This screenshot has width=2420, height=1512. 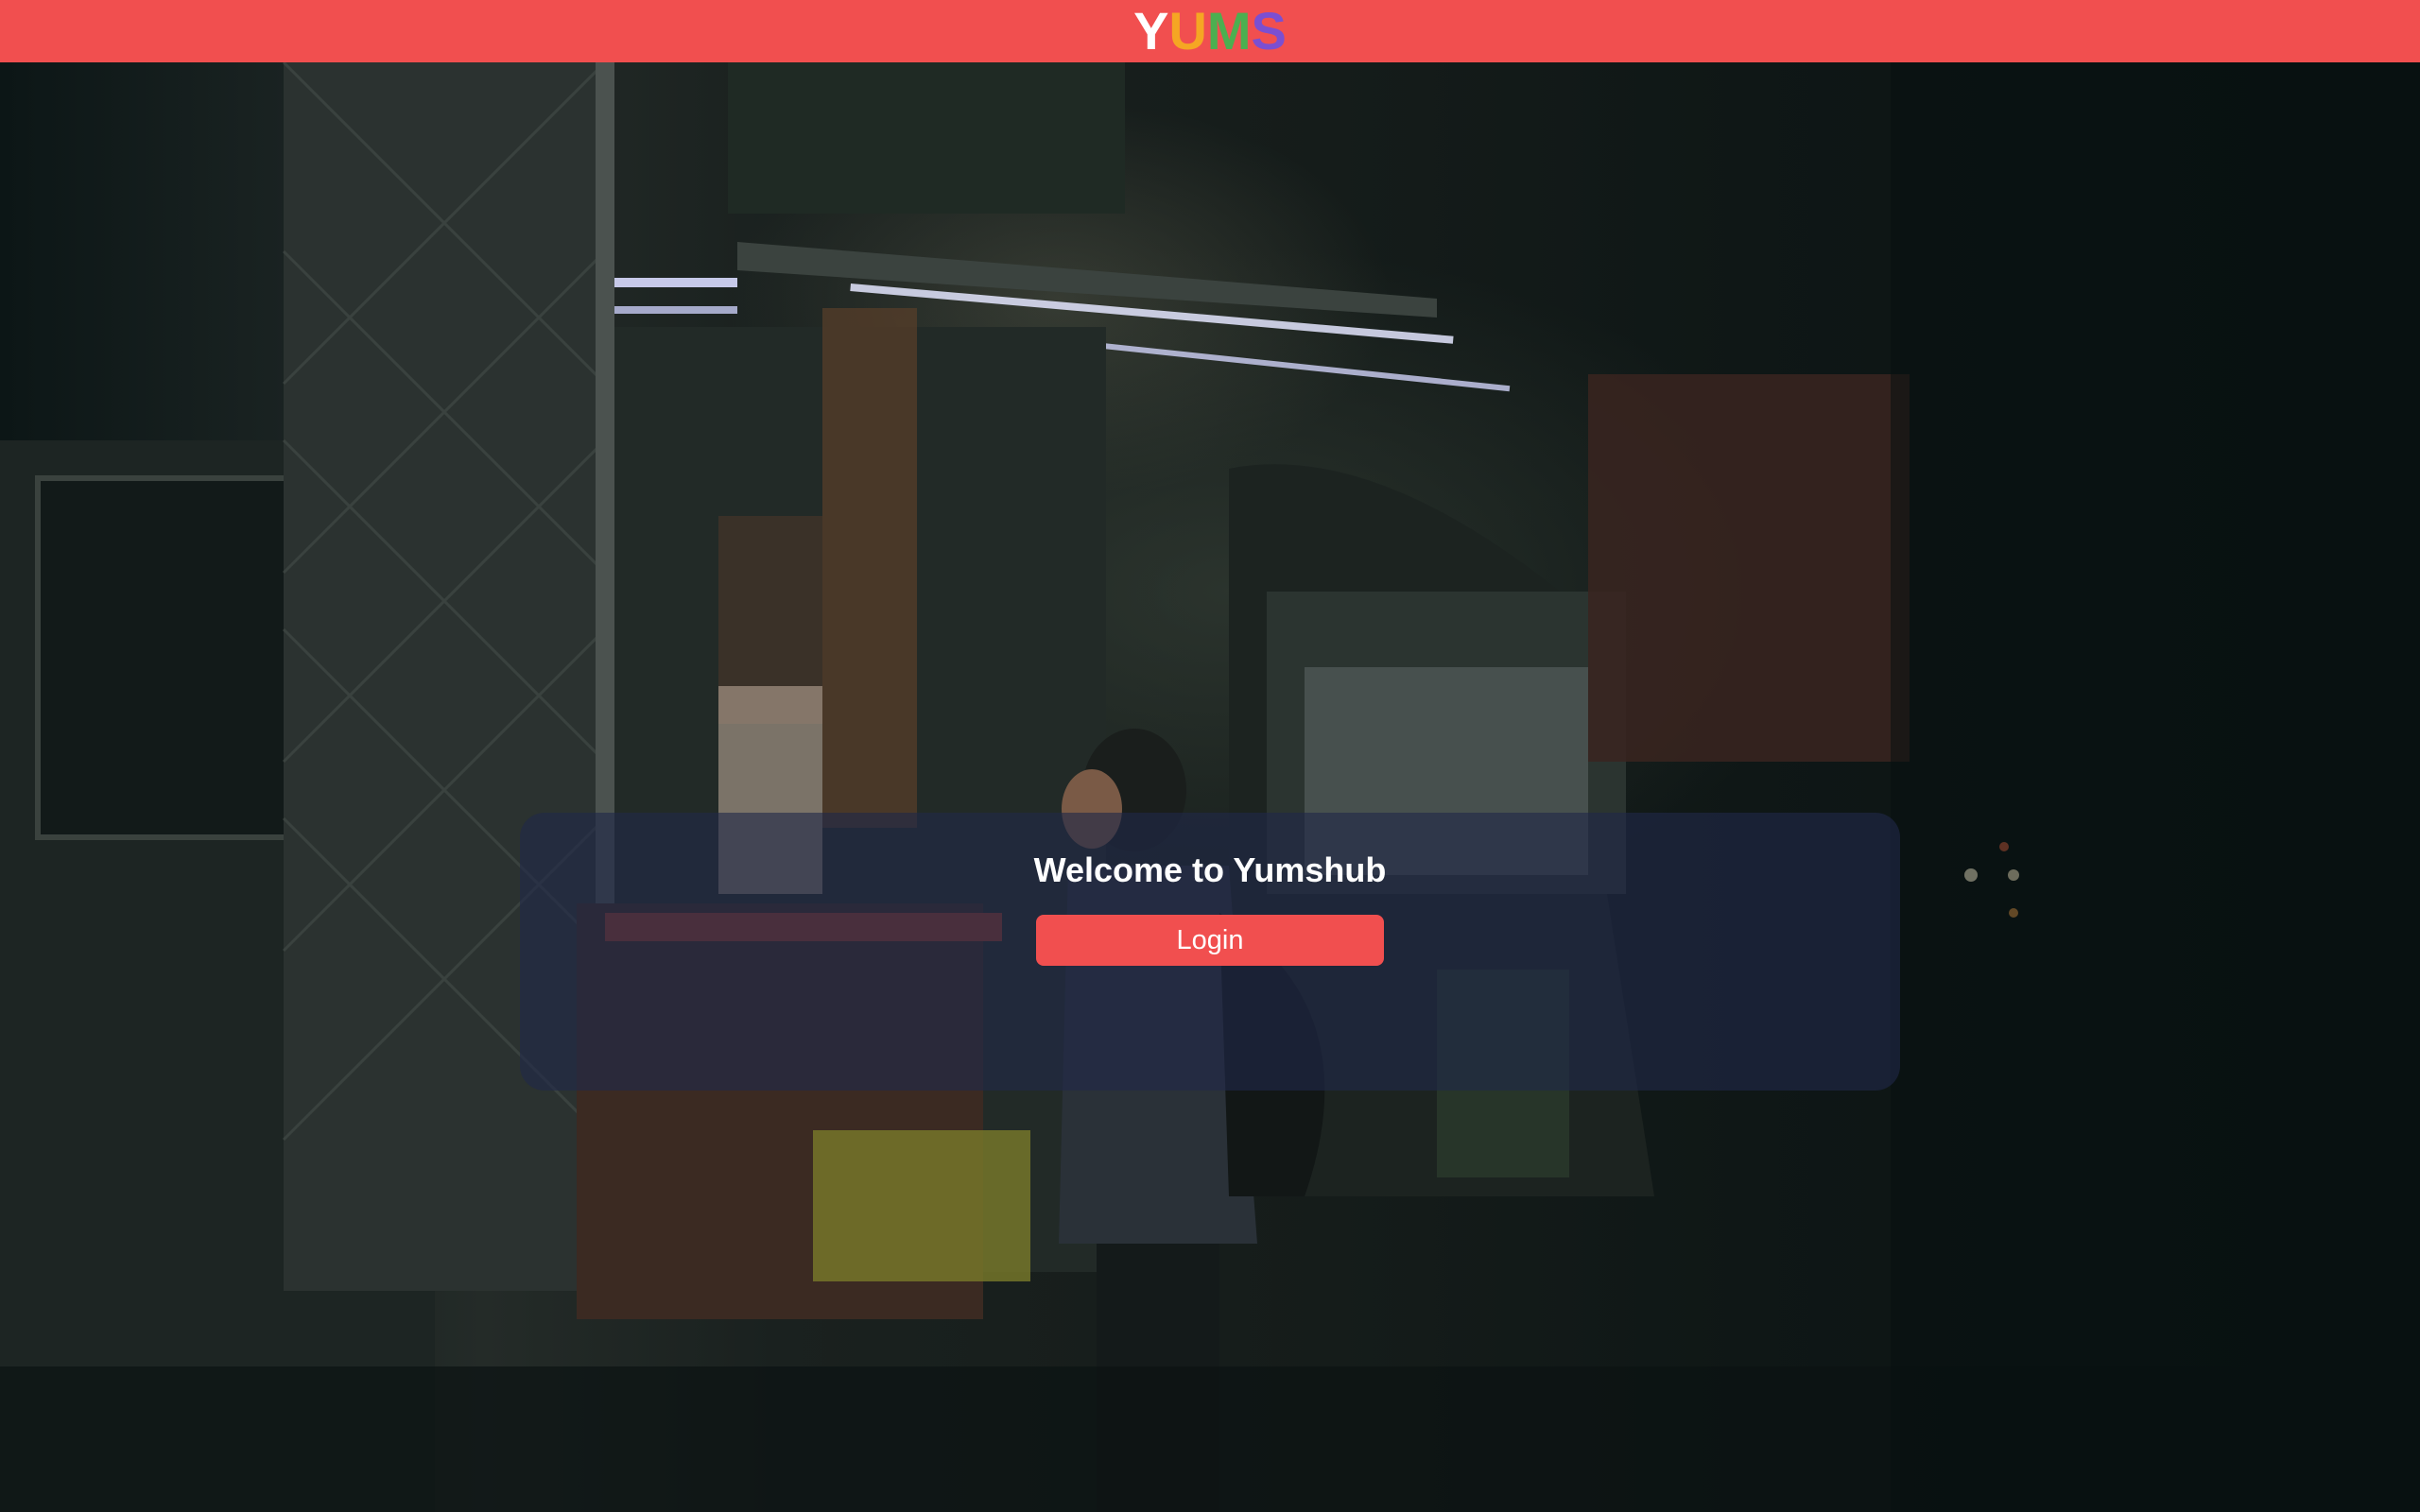 What do you see at coordinates (1210, 940) in the screenshot?
I see `login-button: Login` at bounding box center [1210, 940].